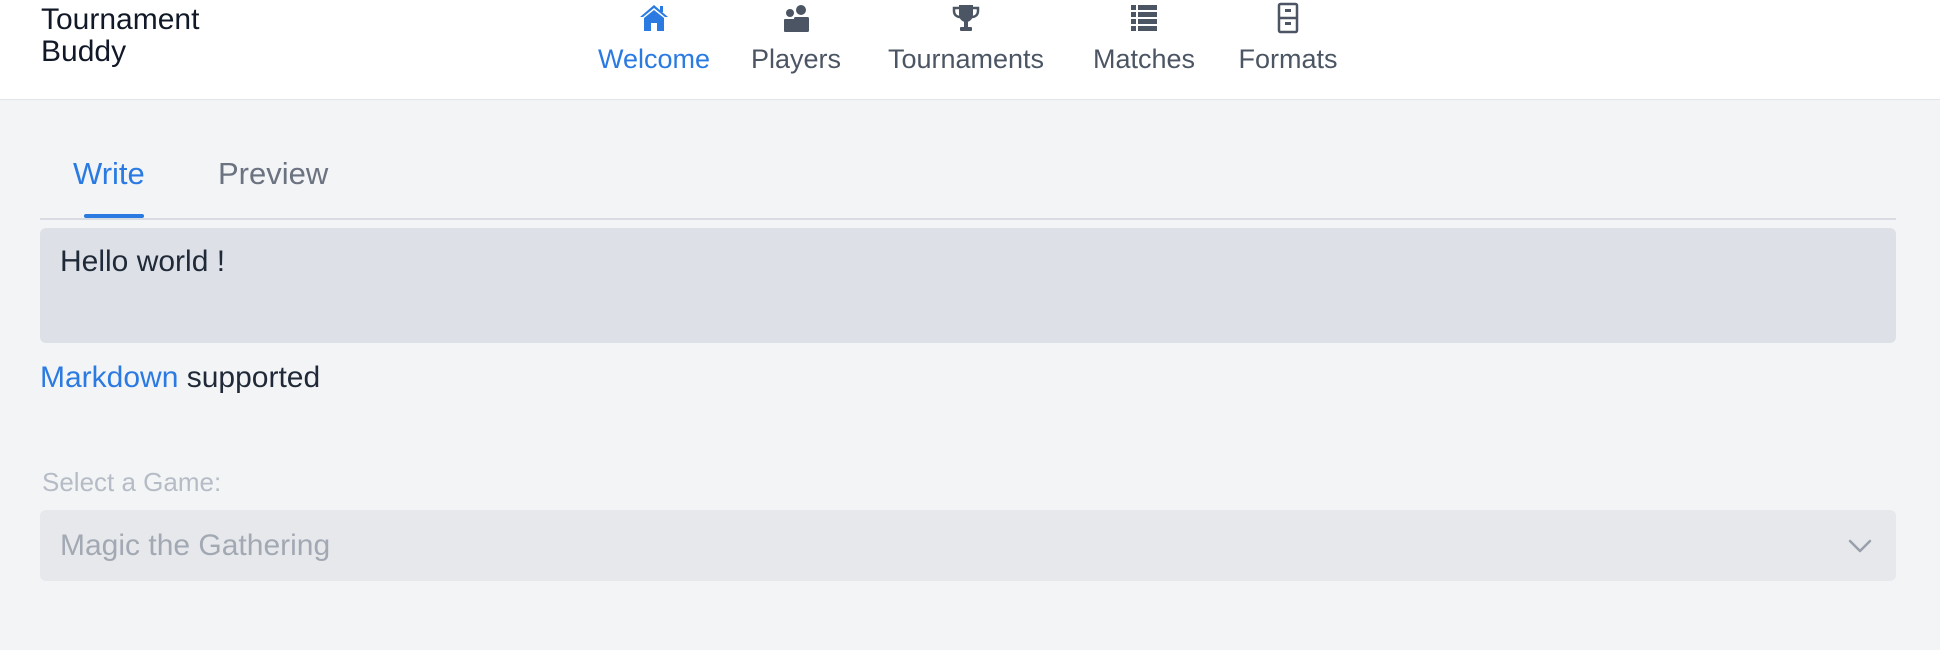 This screenshot has width=1940, height=650. What do you see at coordinates (654, 59) in the screenshot?
I see `nav-label-welcome: Welcome` at bounding box center [654, 59].